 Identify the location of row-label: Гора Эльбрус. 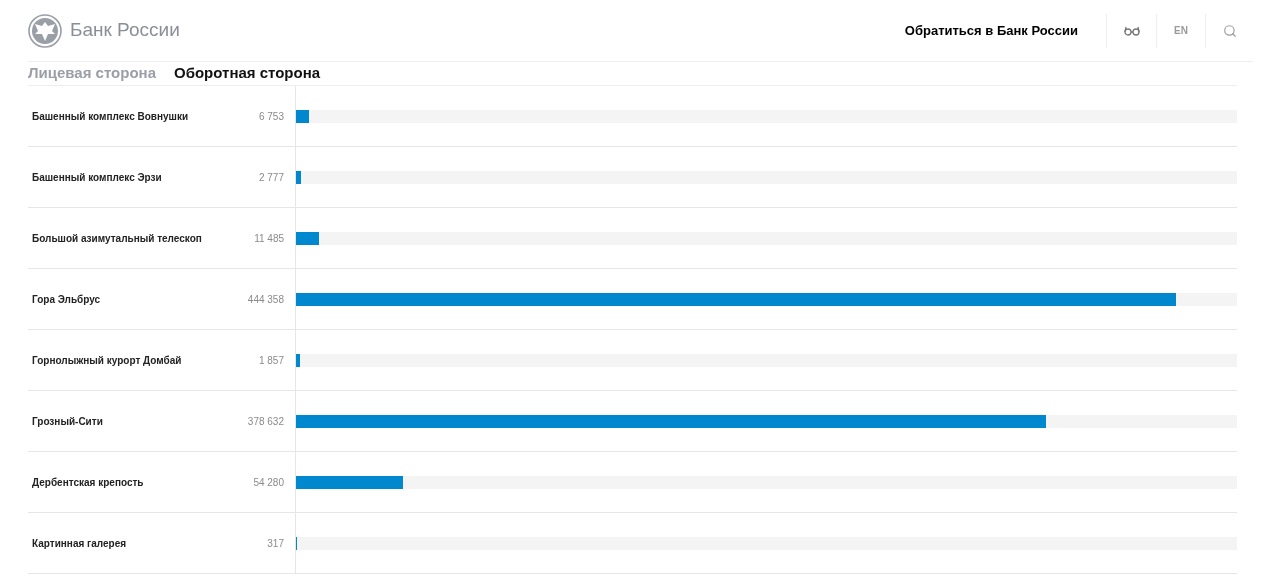
(66, 299).